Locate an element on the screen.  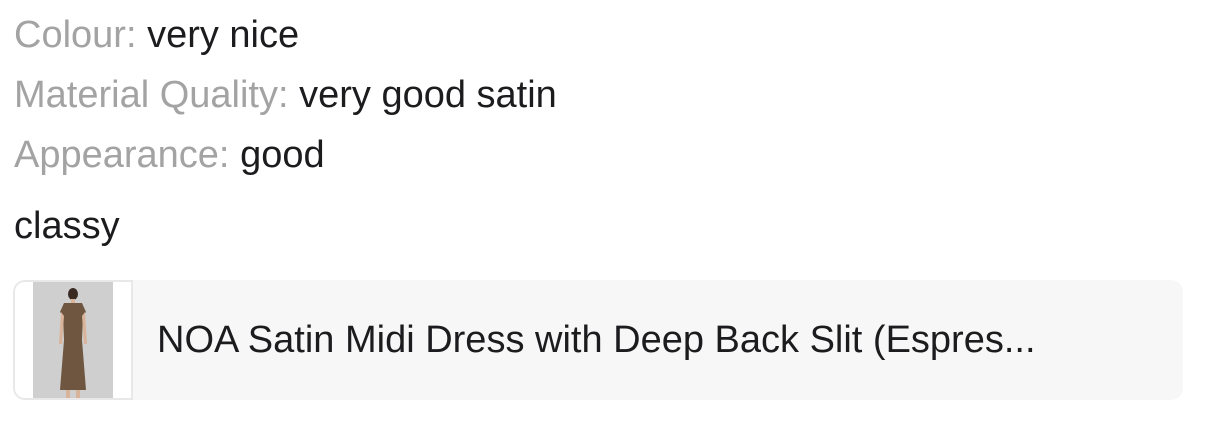
rating-value-colour: very nice is located at coordinates (223, 35).